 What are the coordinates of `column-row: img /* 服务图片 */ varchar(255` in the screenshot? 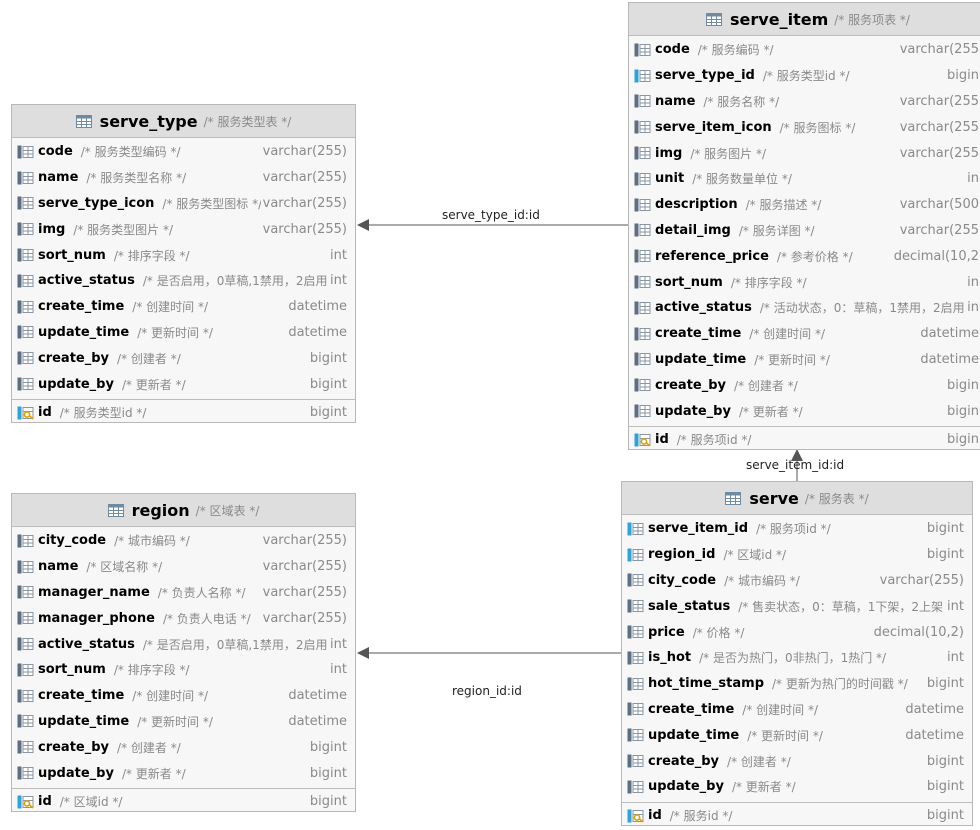 It's located at (804, 153).